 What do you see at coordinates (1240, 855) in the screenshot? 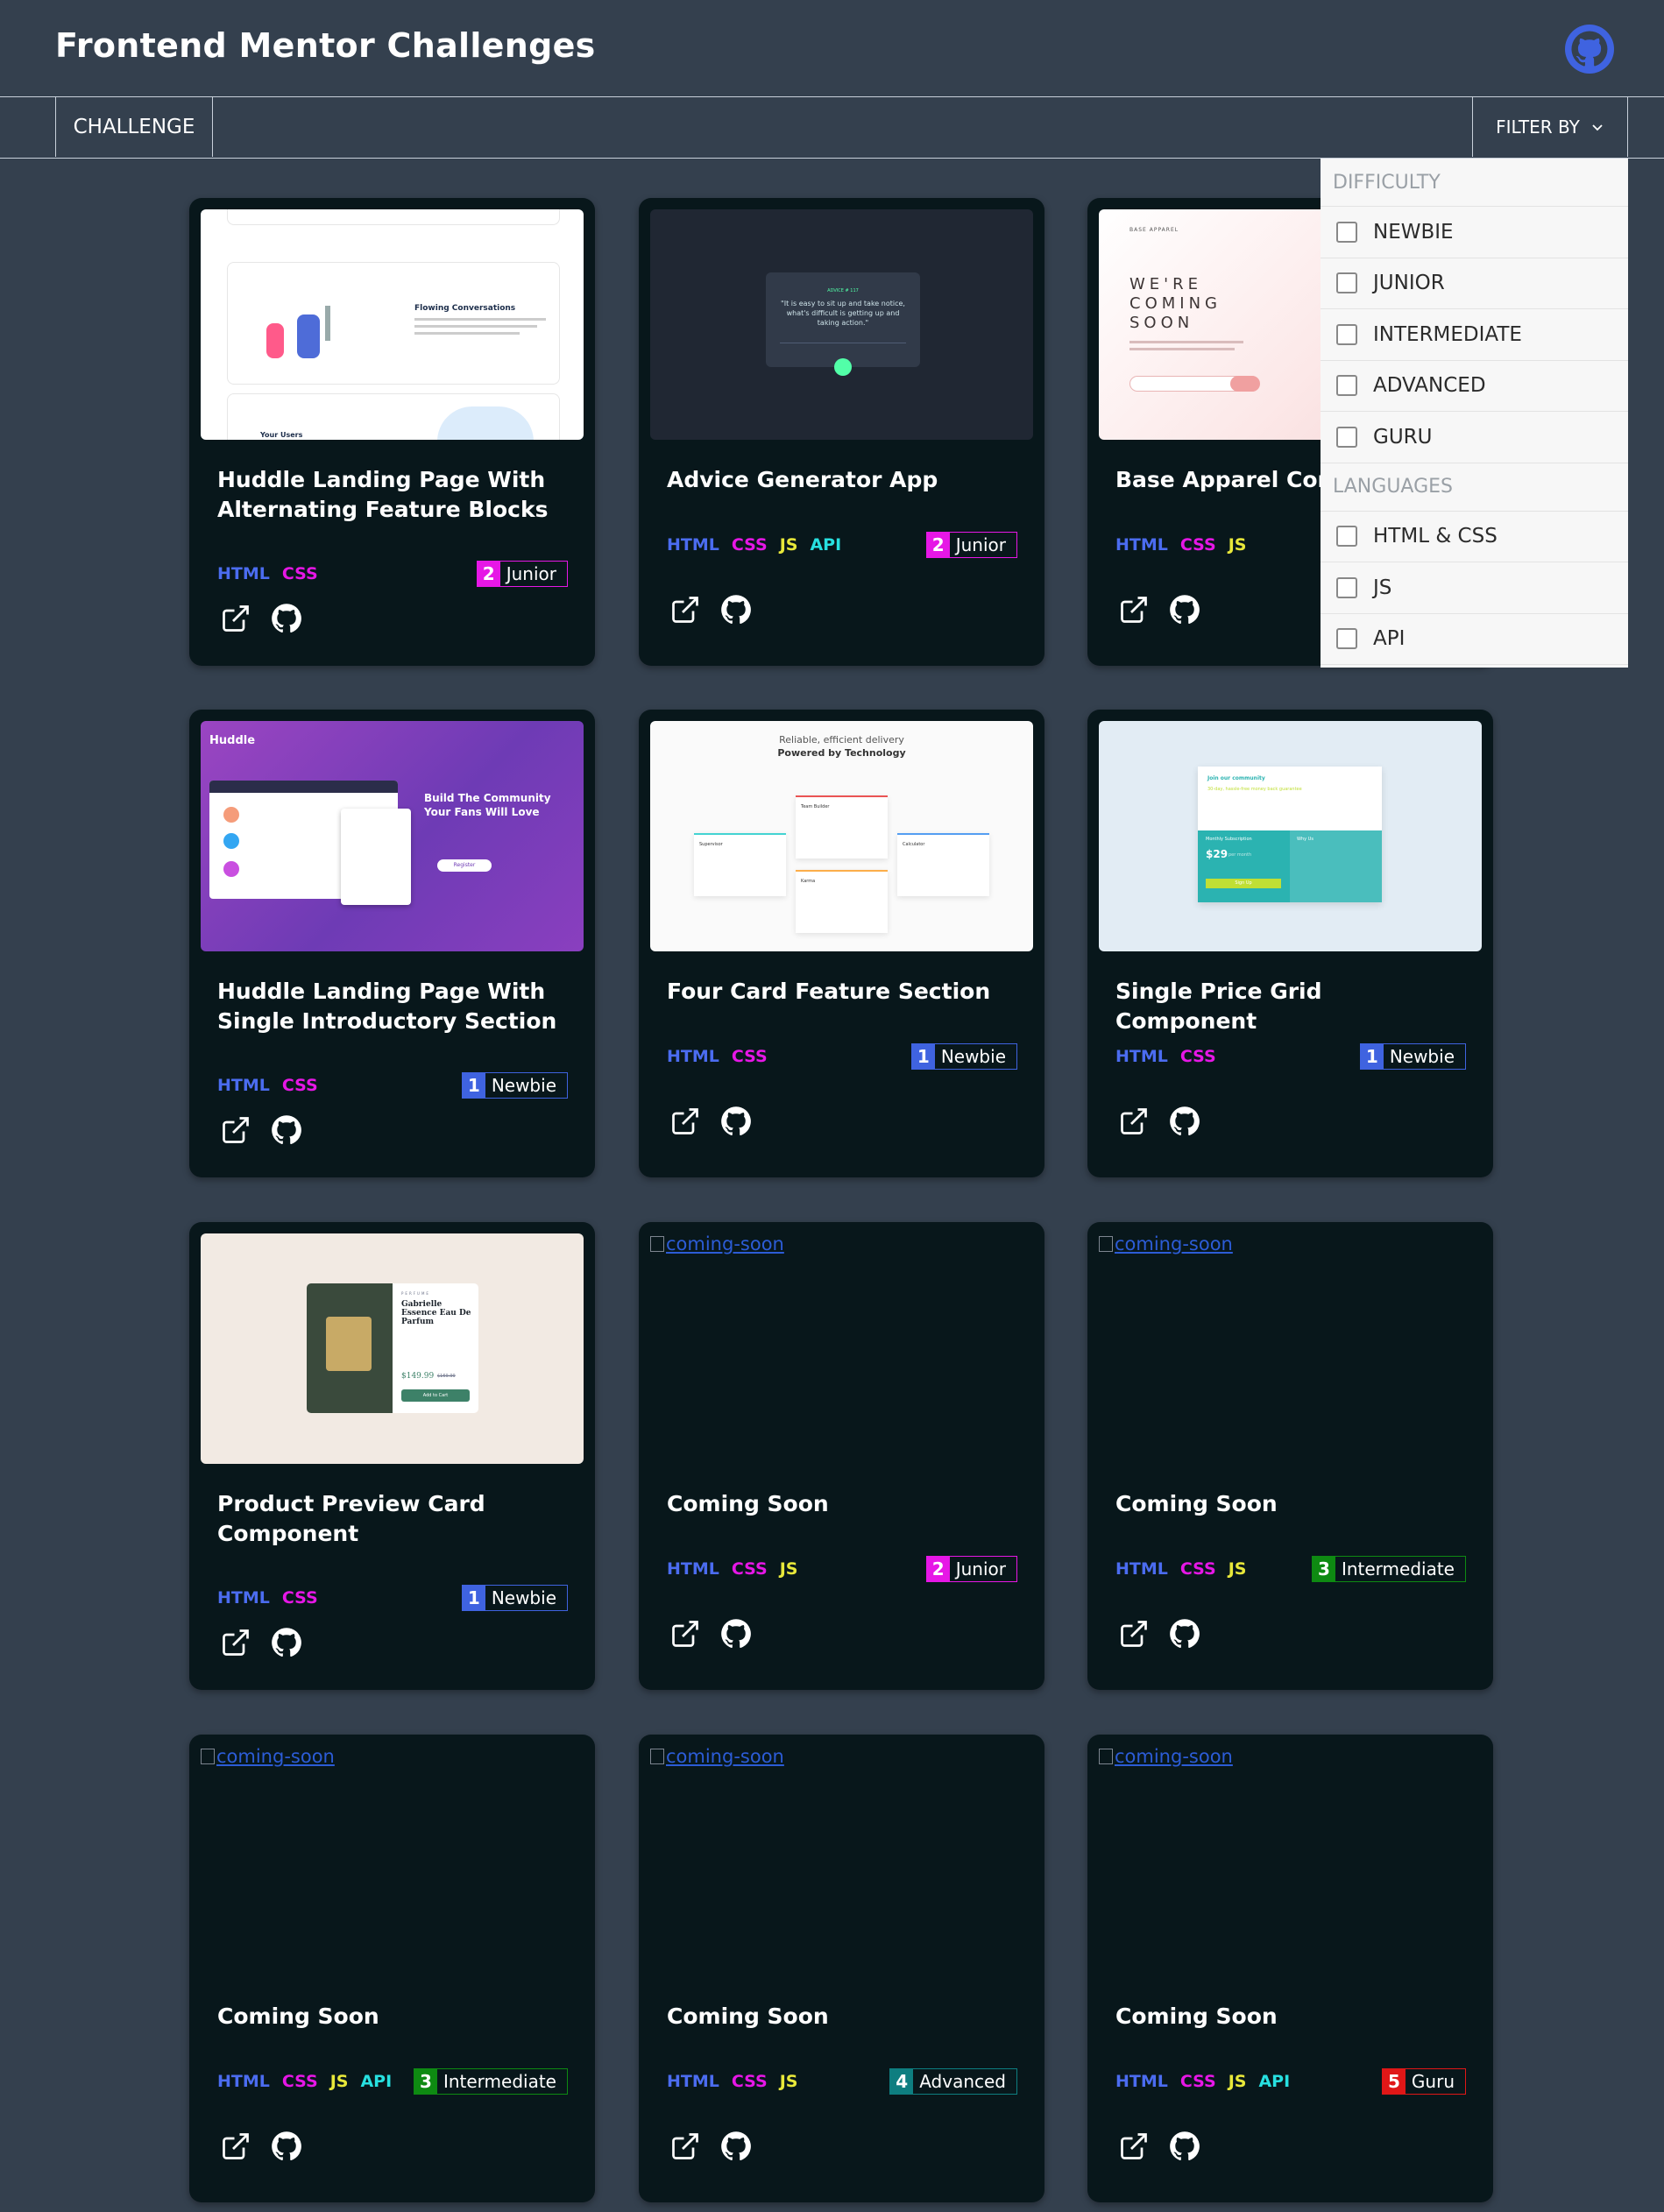
I see `thumb-label: per month` at bounding box center [1240, 855].